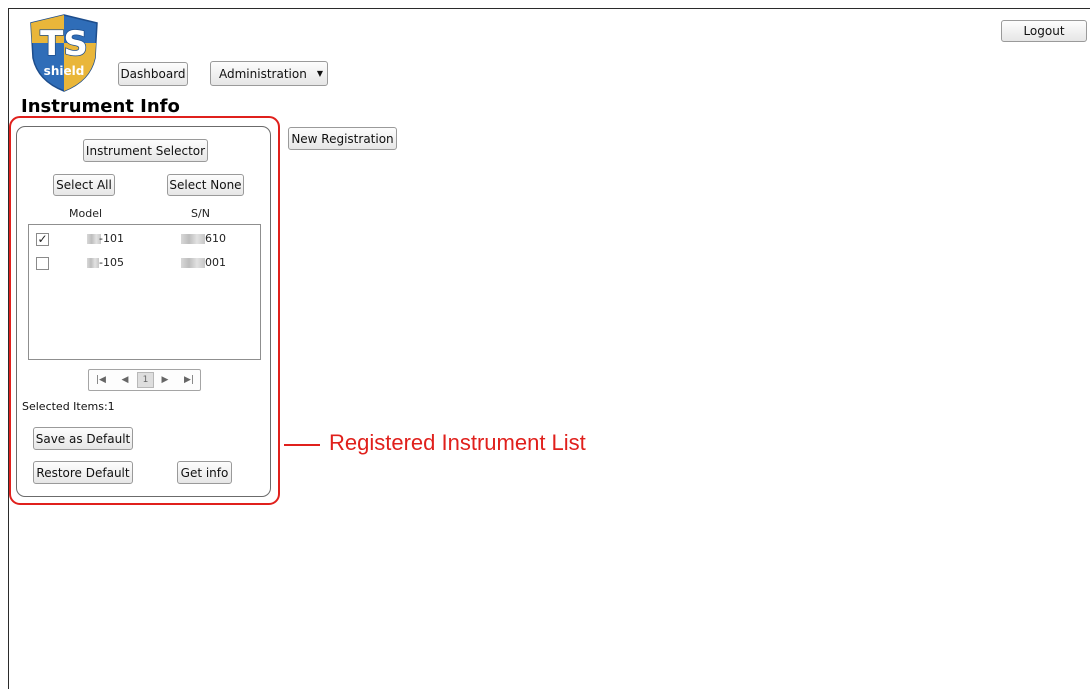 Image resolution: width=1090 pixels, height=689 pixels. What do you see at coordinates (342, 138) in the screenshot?
I see `new-registration-button: New Registration` at bounding box center [342, 138].